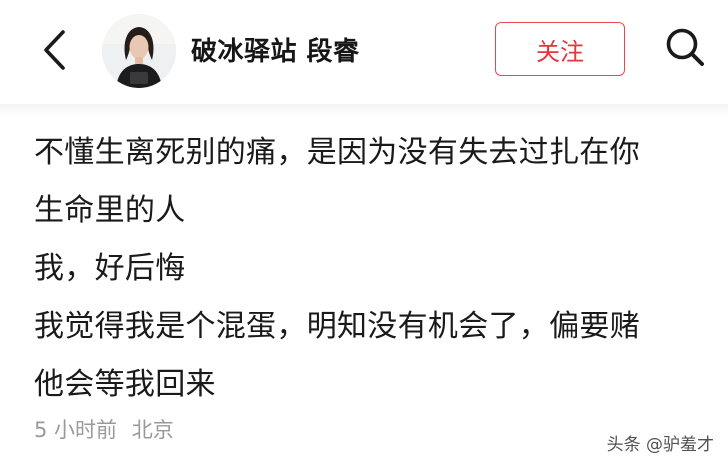 Image resolution: width=728 pixels, height=464 pixels. I want to click on post-location: 北京, so click(152, 430).